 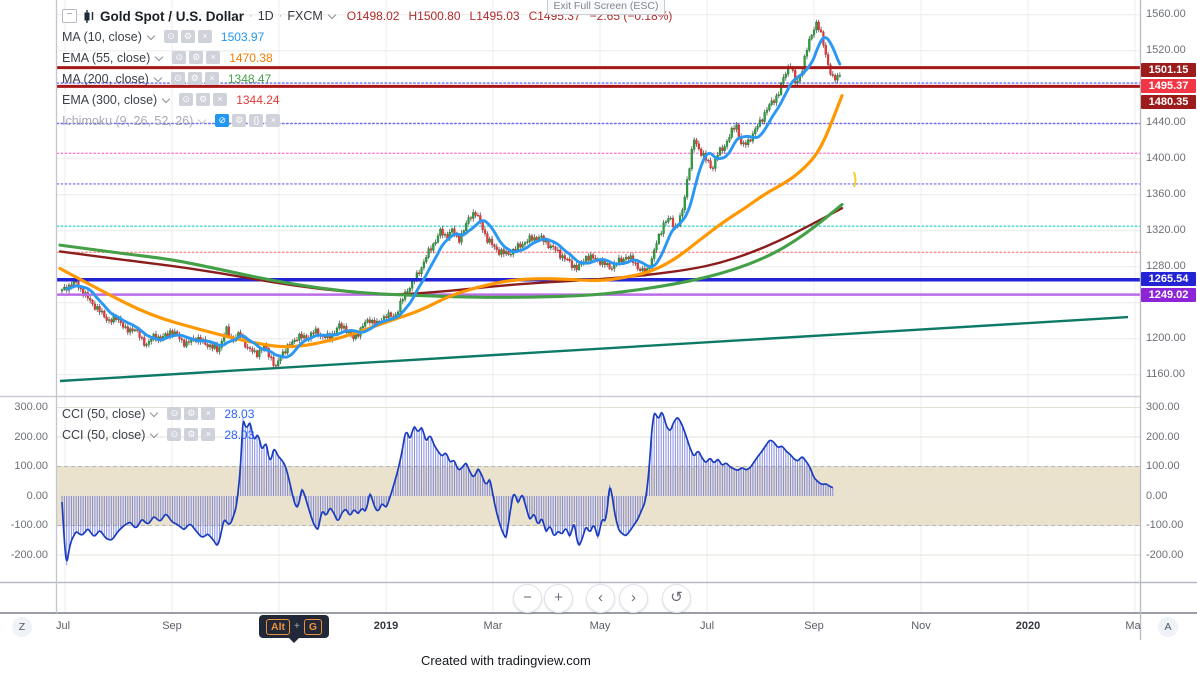 What do you see at coordinates (527, 598) in the screenshot?
I see `zoom-out-button: −` at bounding box center [527, 598].